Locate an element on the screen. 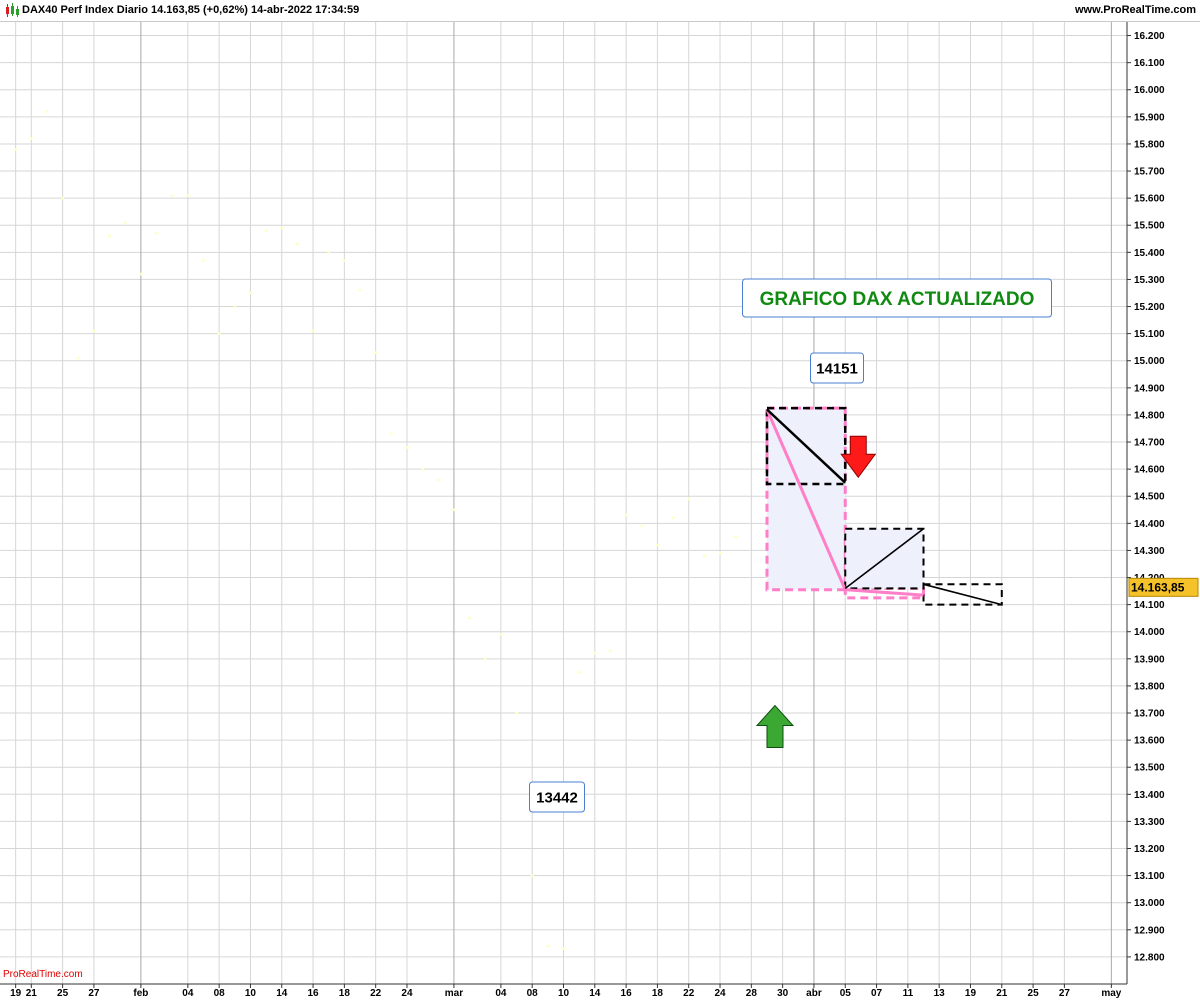 The width and height of the screenshot is (1200, 1000). x-tick-label: feb is located at coordinates (140, 993).